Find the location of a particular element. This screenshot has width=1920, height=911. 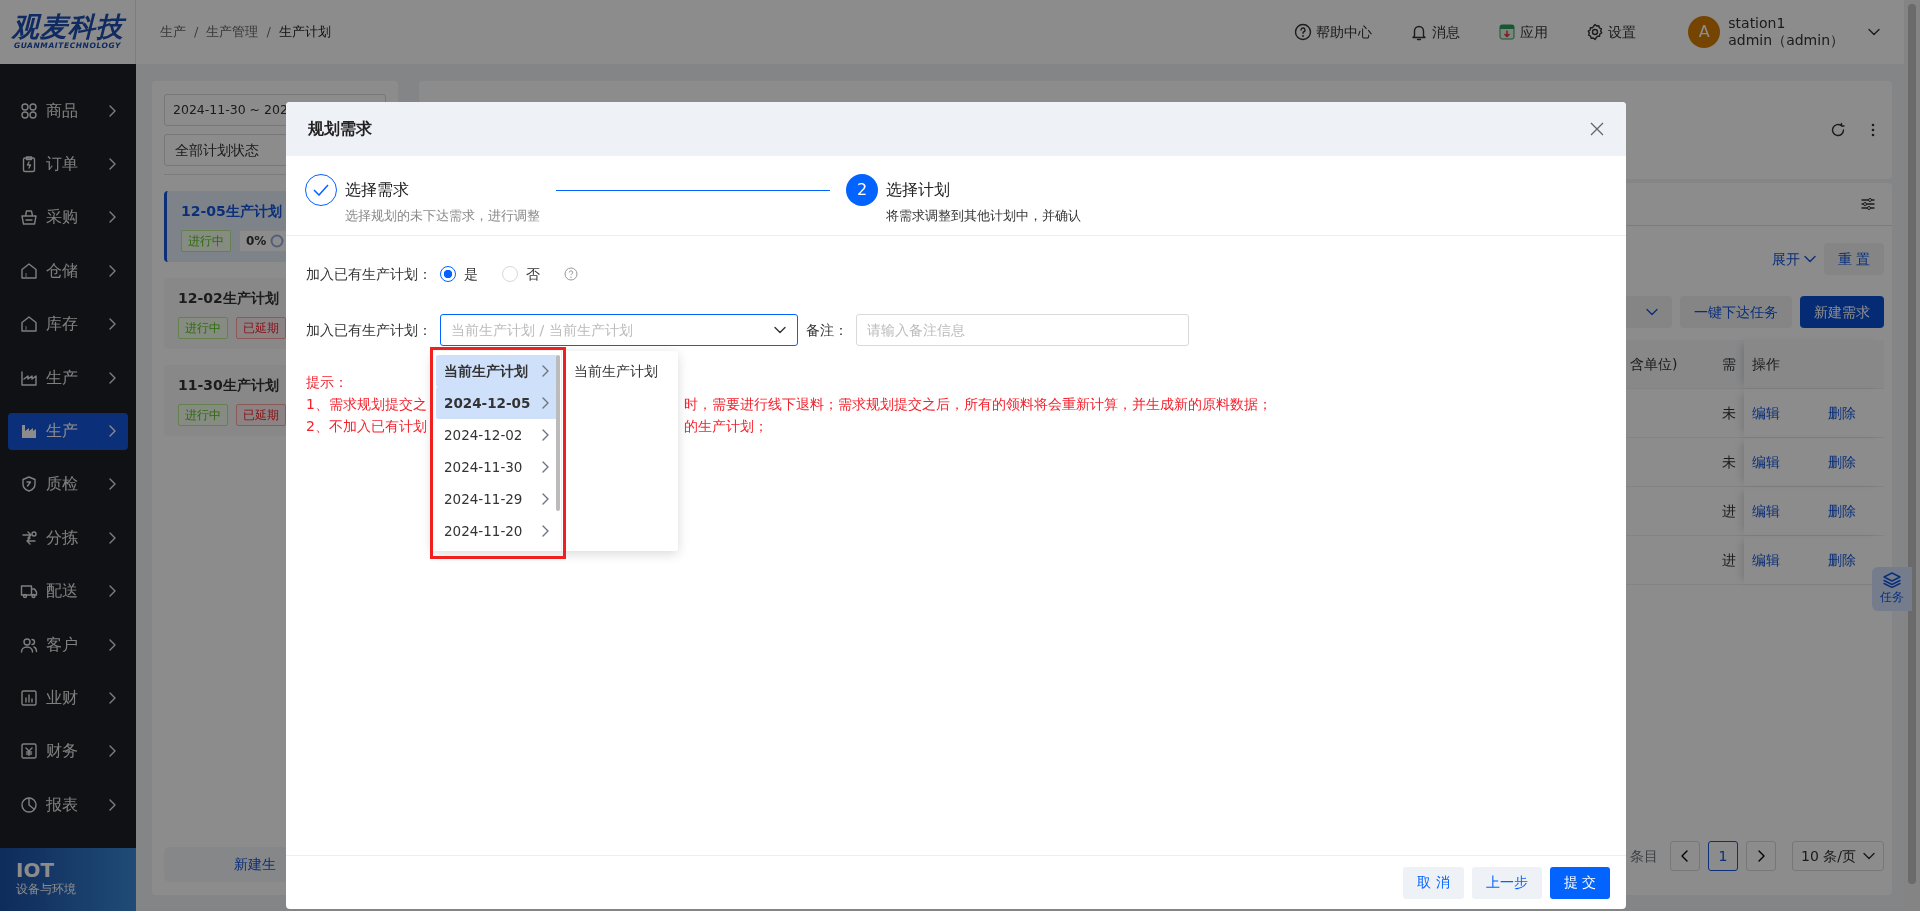

column-header: 含单位) is located at coordinates (1654, 363).